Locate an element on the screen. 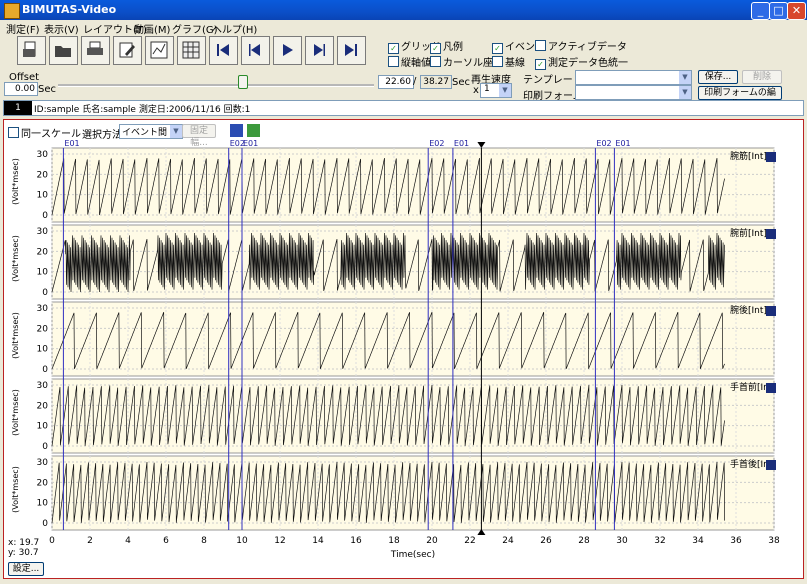 This screenshot has height=584, width=807. delete-button: 削除 is located at coordinates (762, 77).